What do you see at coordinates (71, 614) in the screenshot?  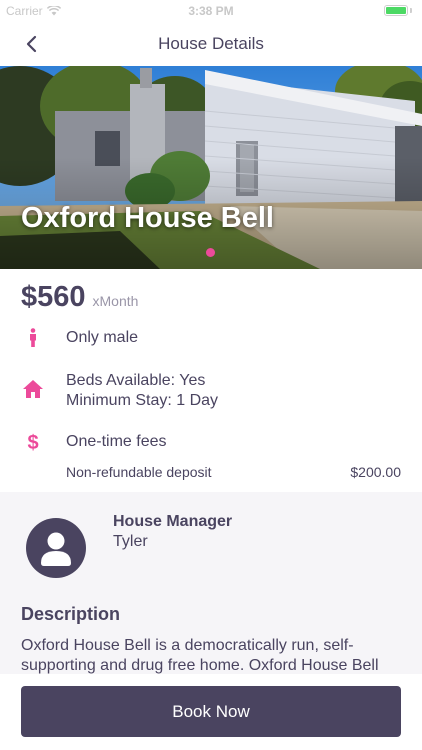 I see `description-heading: Description` at bounding box center [71, 614].